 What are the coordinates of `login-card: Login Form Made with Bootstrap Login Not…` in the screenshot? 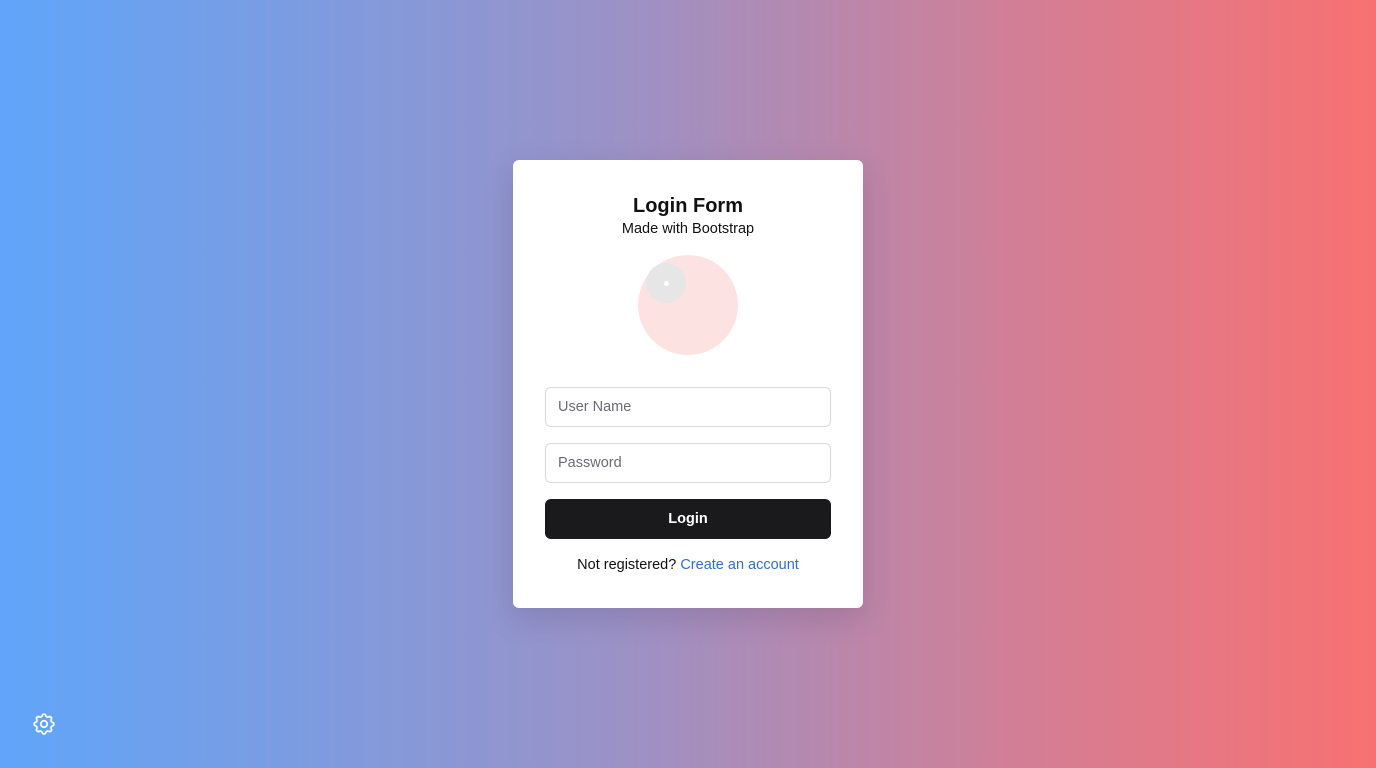 It's located at (688, 384).